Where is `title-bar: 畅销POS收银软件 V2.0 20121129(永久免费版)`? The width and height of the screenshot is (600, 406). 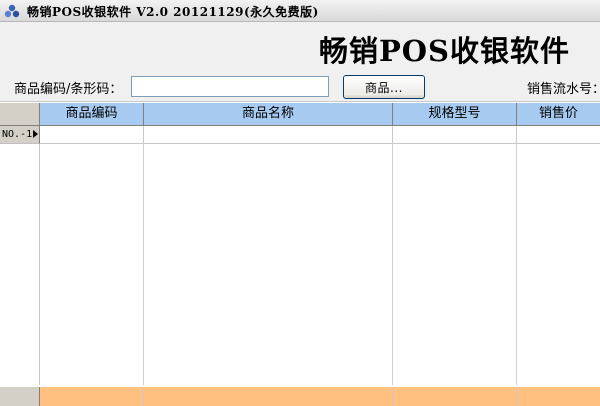 title-bar: 畅销POS收银软件 V2.0 20121129(永久免费版) is located at coordinates (300, 11).